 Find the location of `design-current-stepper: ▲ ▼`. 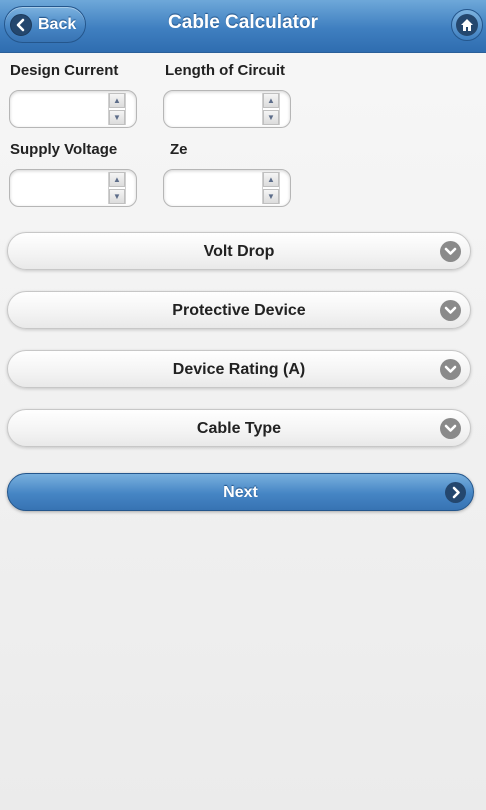

design-current-stepper: ▲ ▼ is located at coordinates (117, 109).